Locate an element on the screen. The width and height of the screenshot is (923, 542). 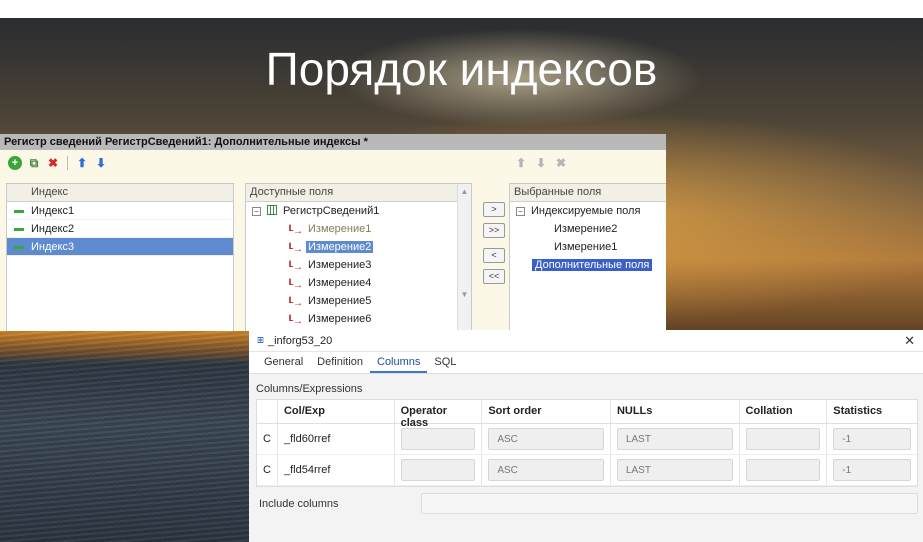
column-header: Col/Exp is located at coordinates (336, 411).